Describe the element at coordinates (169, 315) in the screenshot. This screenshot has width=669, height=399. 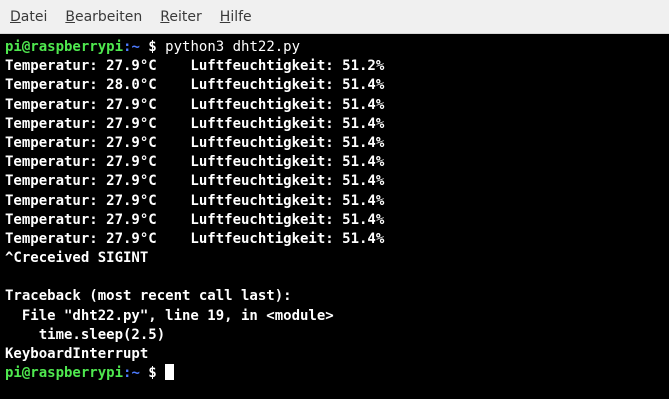
I see `traceback-file-line: File "dht22.py", line 19, in <module>` at that location.